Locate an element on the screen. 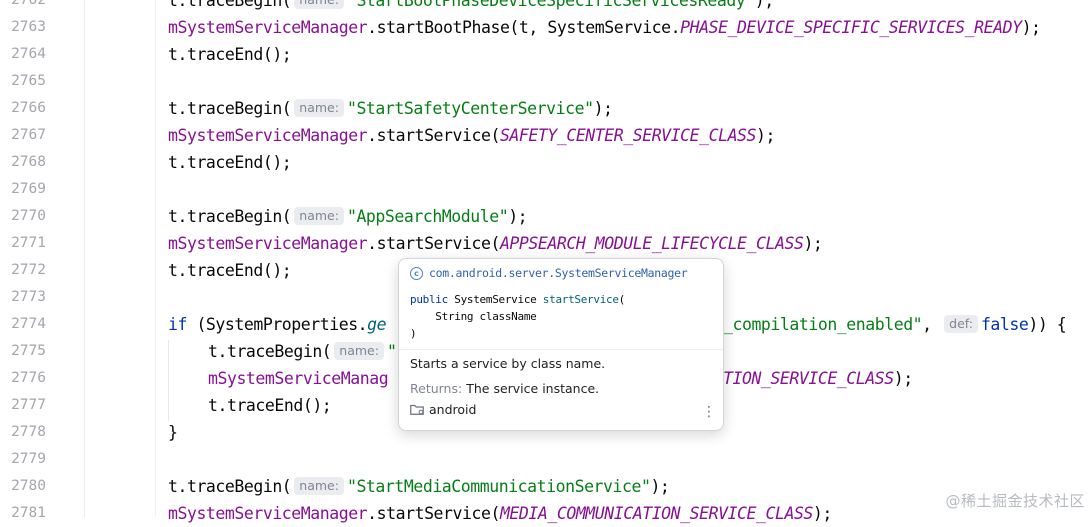 Image resolution: width=1091 pixels, height=527 pixels. package-name: android is located at coordinates (453, 409).